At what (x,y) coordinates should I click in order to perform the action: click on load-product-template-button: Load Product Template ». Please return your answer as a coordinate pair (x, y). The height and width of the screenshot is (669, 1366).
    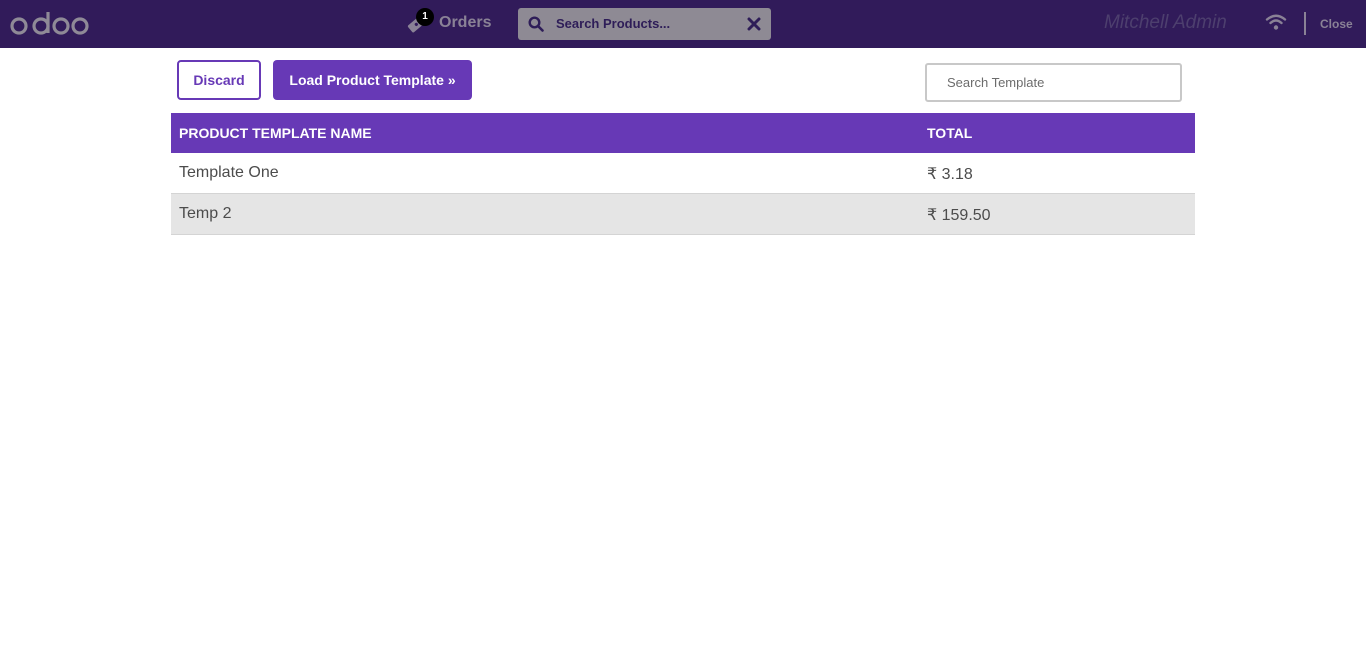
    Looking at the image, I should click on (372, 80).